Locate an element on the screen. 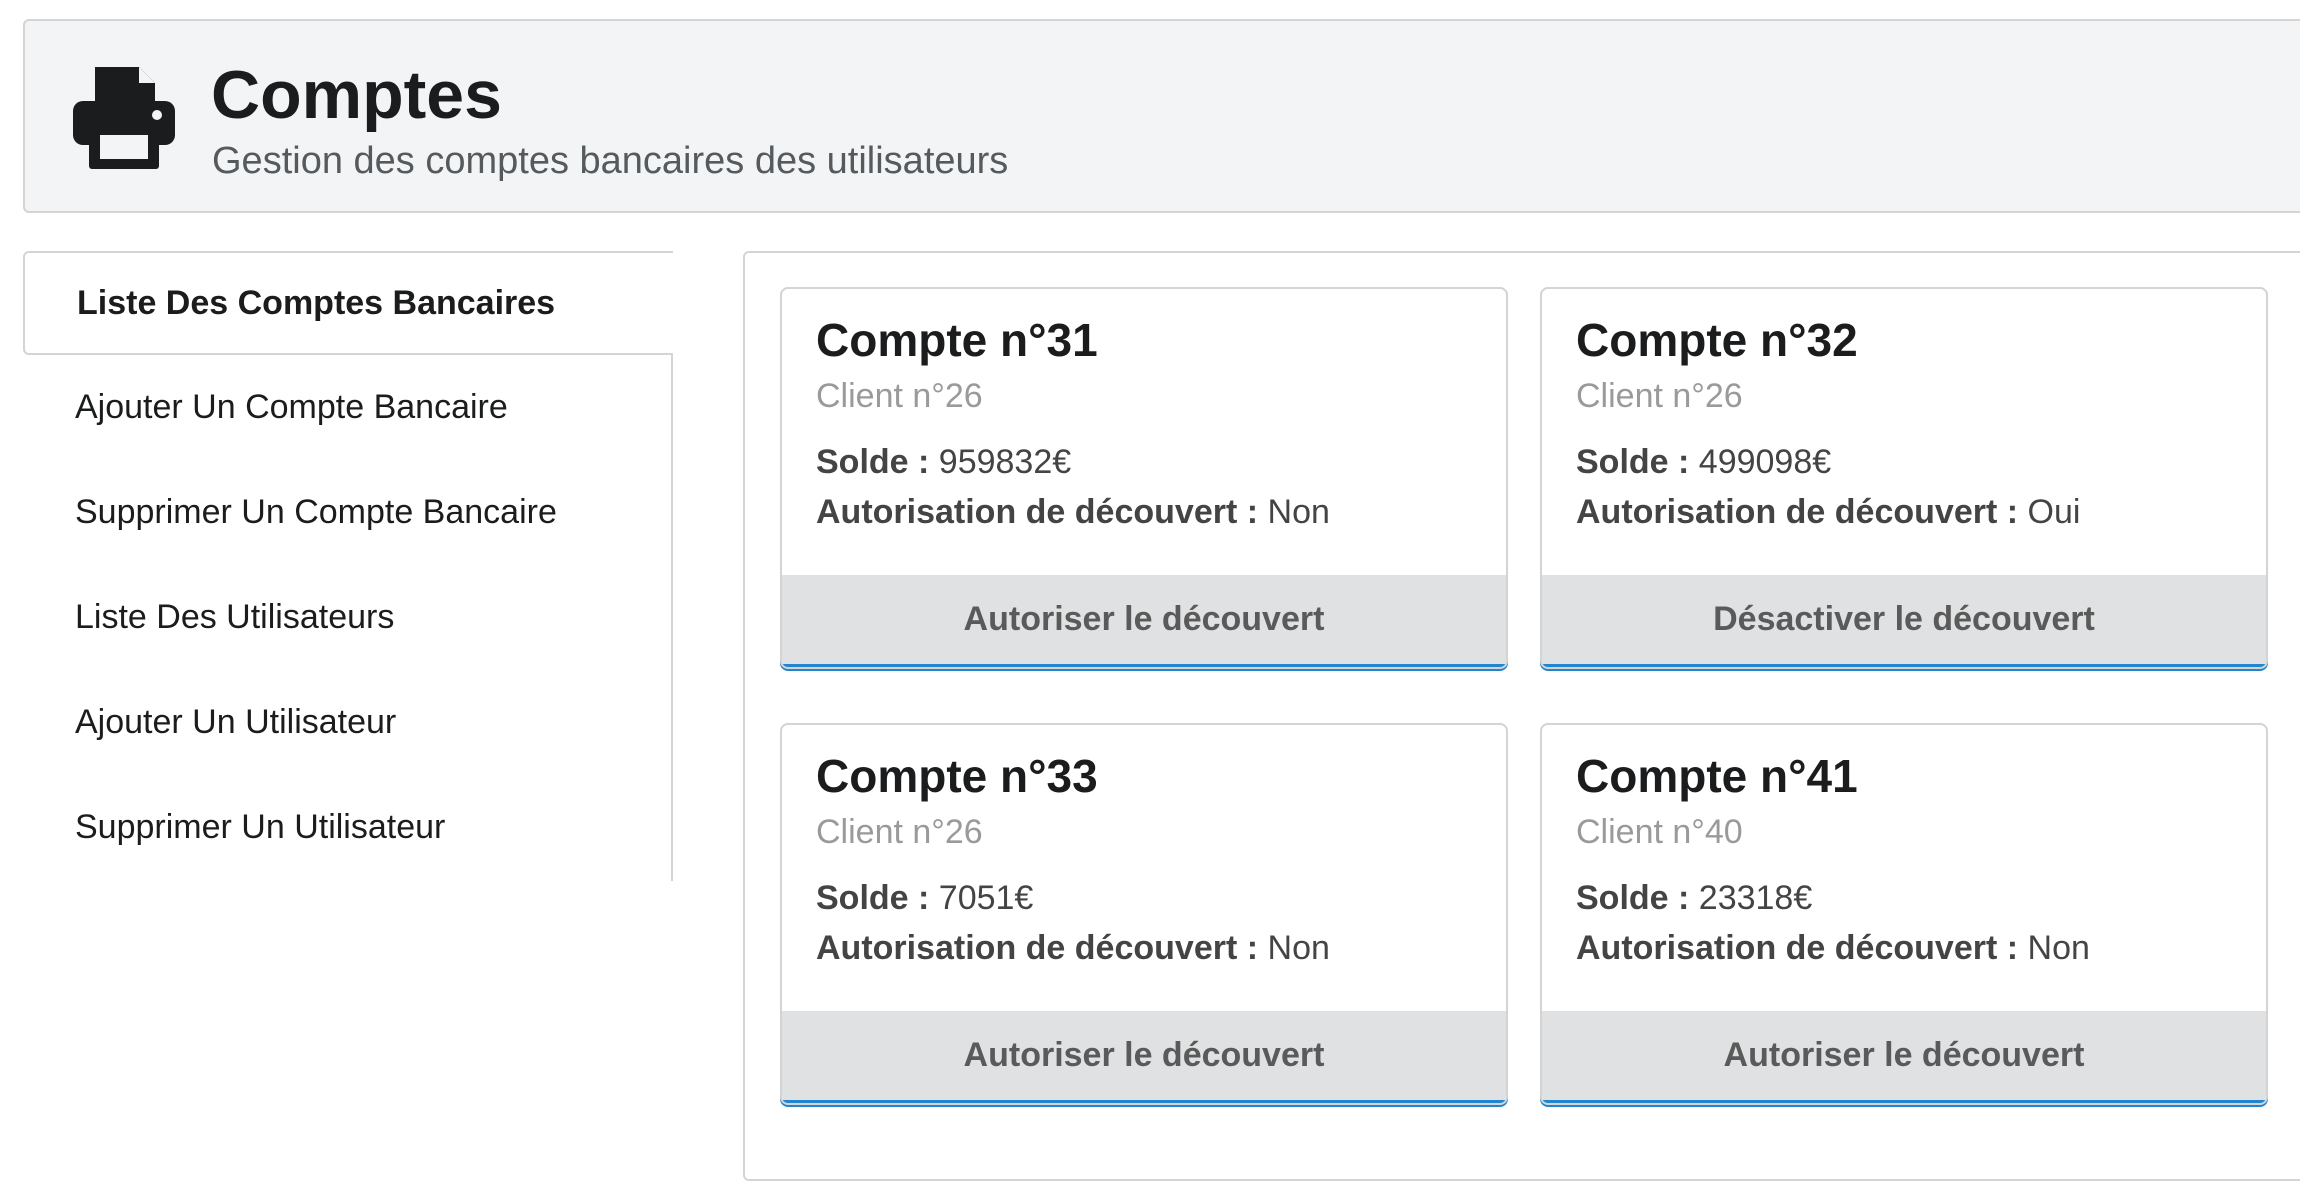 This screenshot has width=2300, height=1181. account-title: Compte n°32 is located at coordinates (1717, 340).